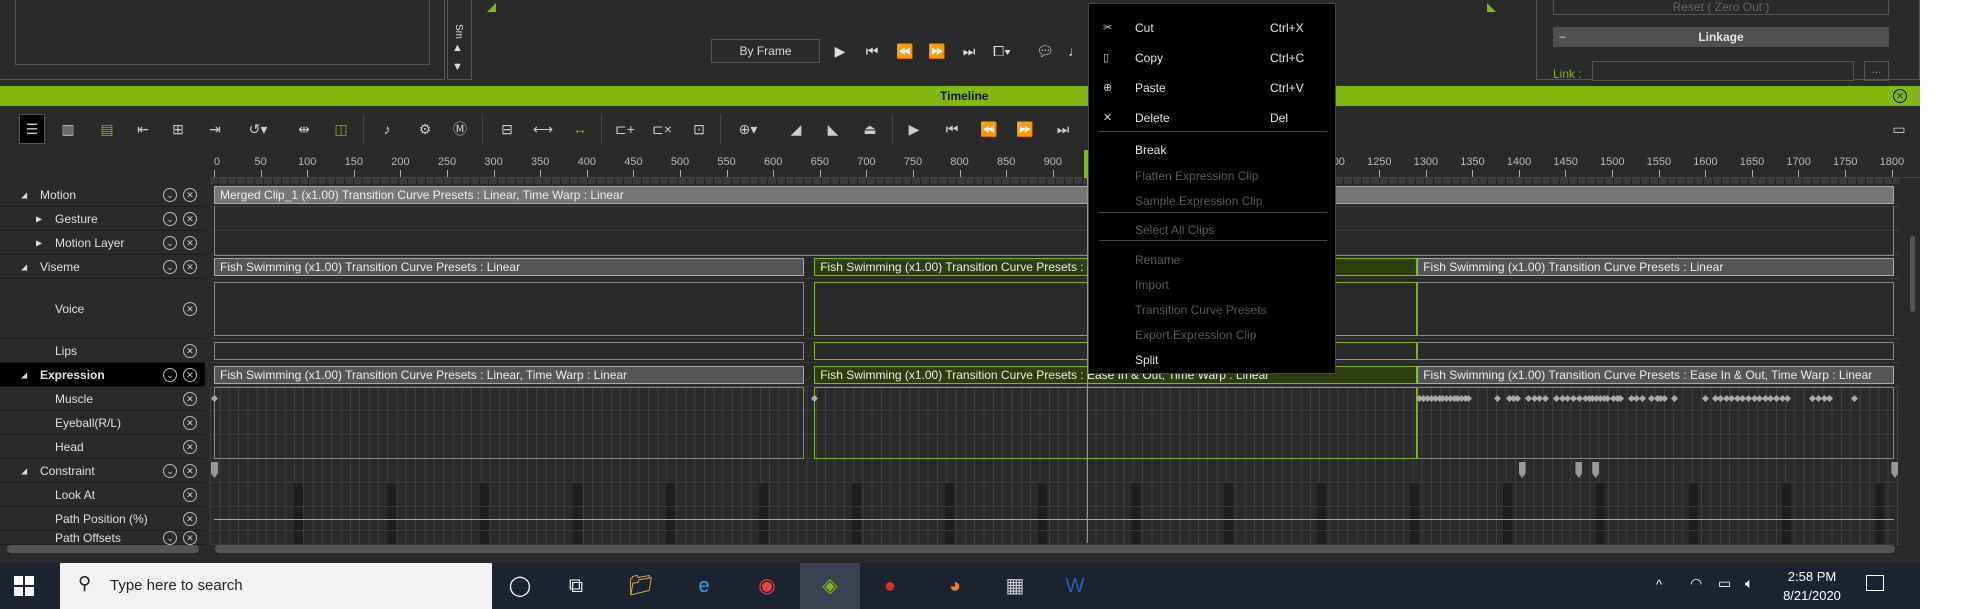 This screenshot has width=1965, height=609. What do you see at coordinates (1696, 583) in the screenshot?
I see `wifi-icon: ◠` at bounding box center [1696, 583].